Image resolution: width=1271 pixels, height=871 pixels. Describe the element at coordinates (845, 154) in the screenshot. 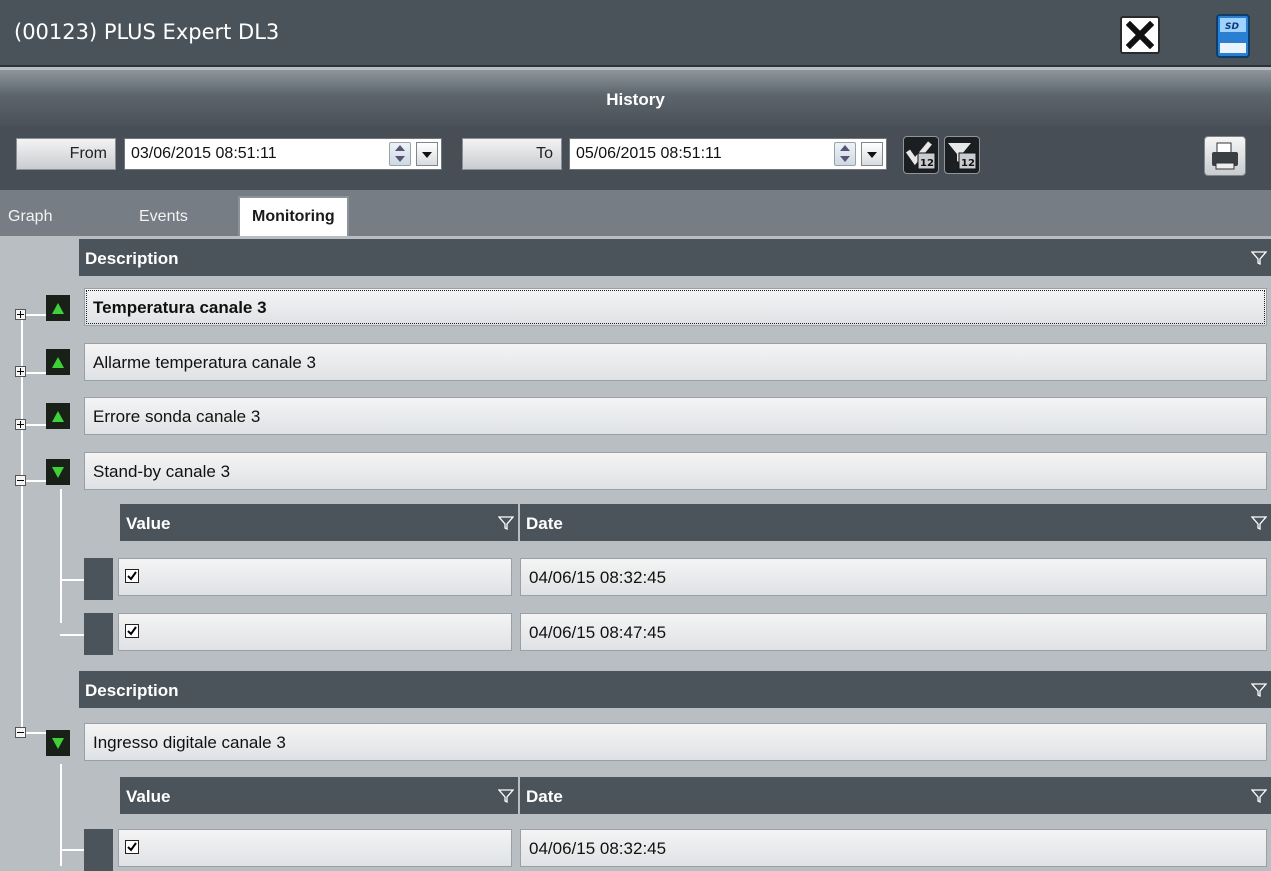

I see `to-spin-button` at that location.